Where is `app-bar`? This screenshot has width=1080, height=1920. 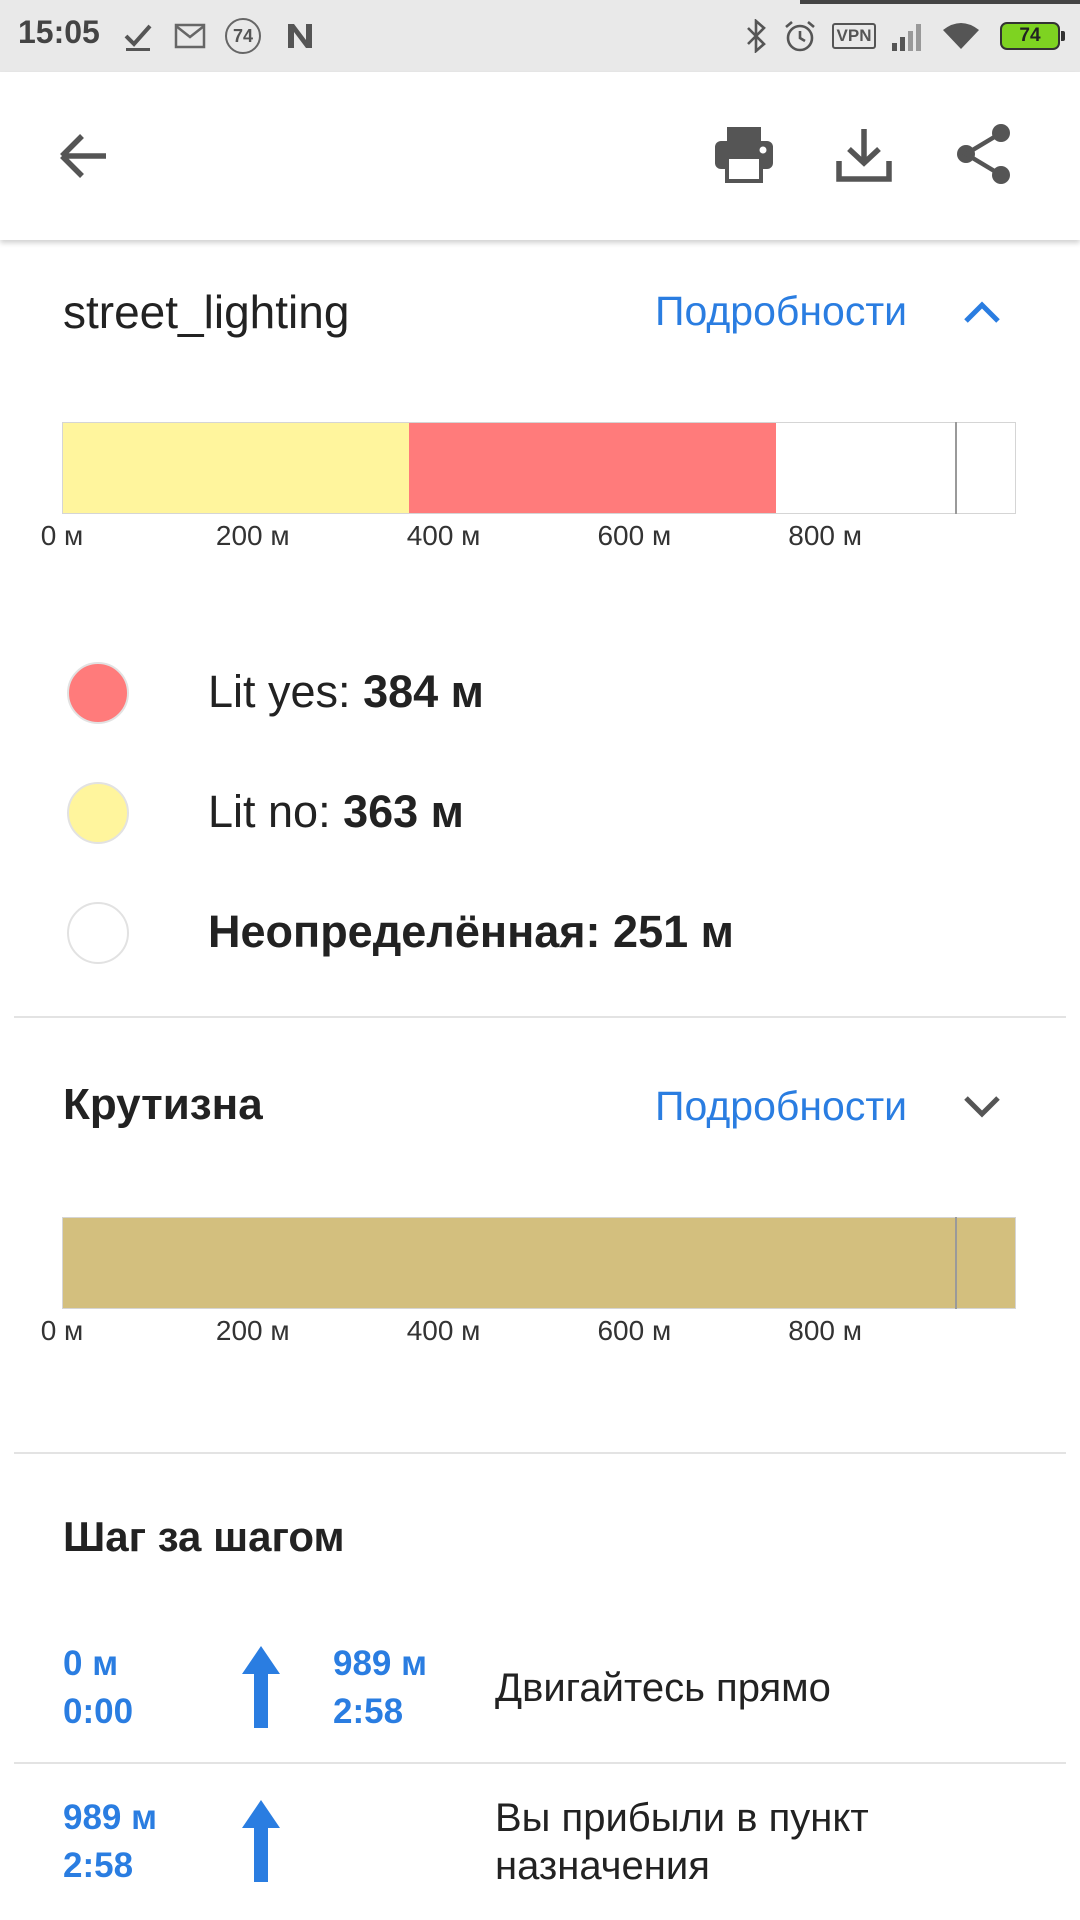
app-bar is located at coordinates (540, 156).